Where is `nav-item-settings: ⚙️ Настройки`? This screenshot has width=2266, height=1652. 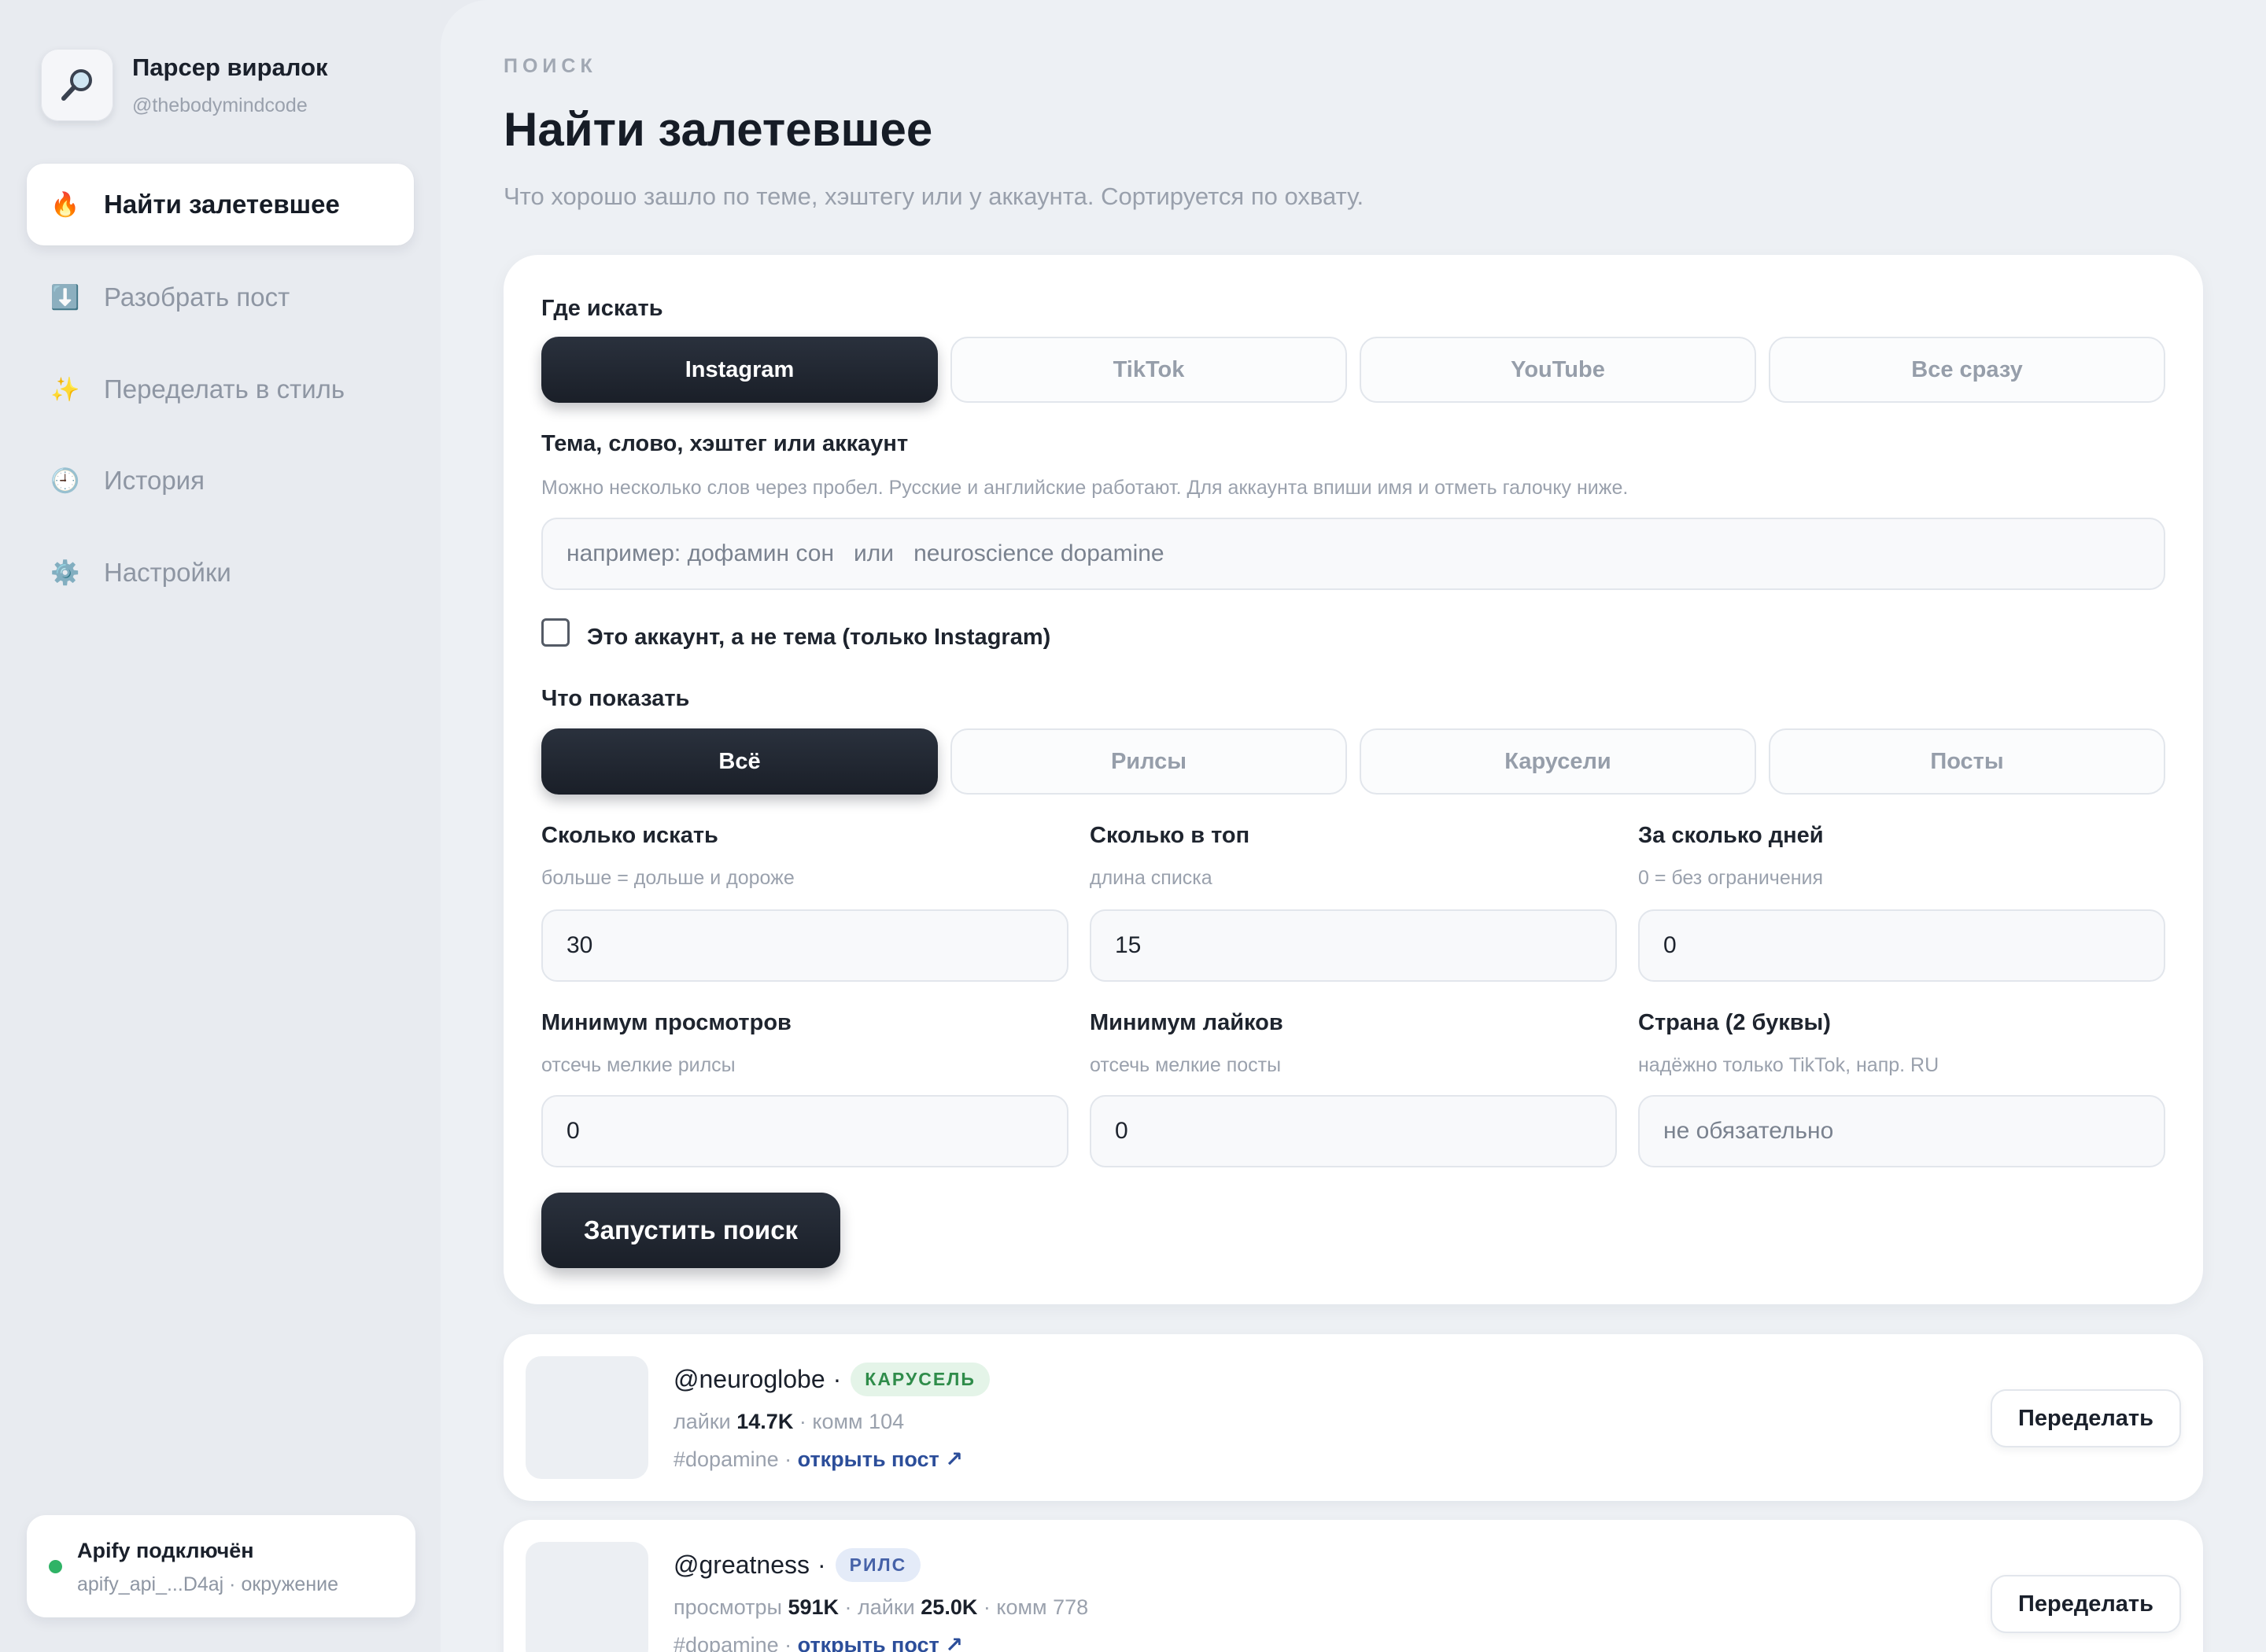 nav-item-settings: ⚙️ Настройки is located at coordinates (220, 573).